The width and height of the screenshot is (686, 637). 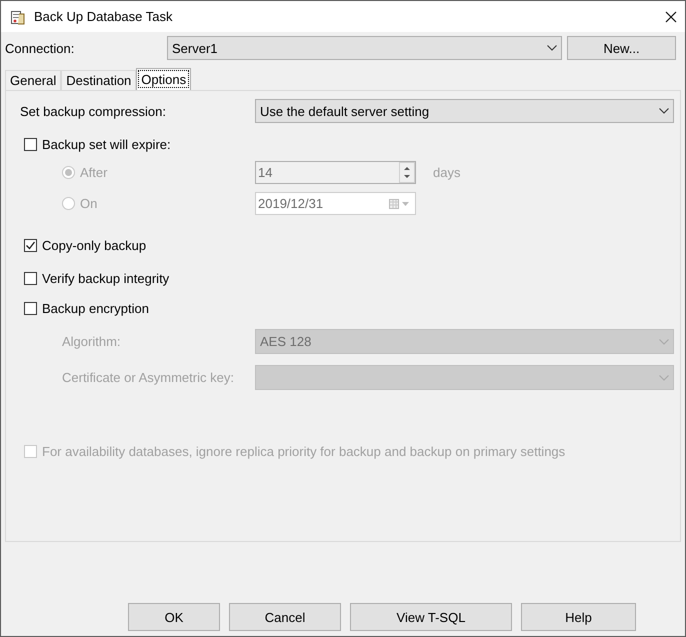 What do you see at coordinates (98, 80) in the screenshot?
I see `tab: Destination` at bounding box center [98, 80].